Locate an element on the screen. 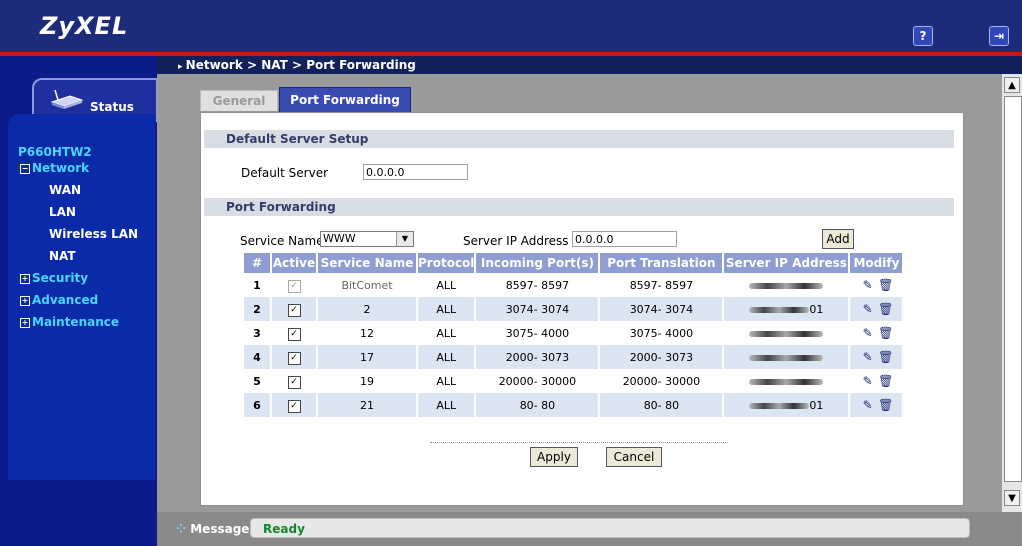 The width and height of the screenshot is (1022, 546). question-icon: ? is located at coordinates (923, 36).